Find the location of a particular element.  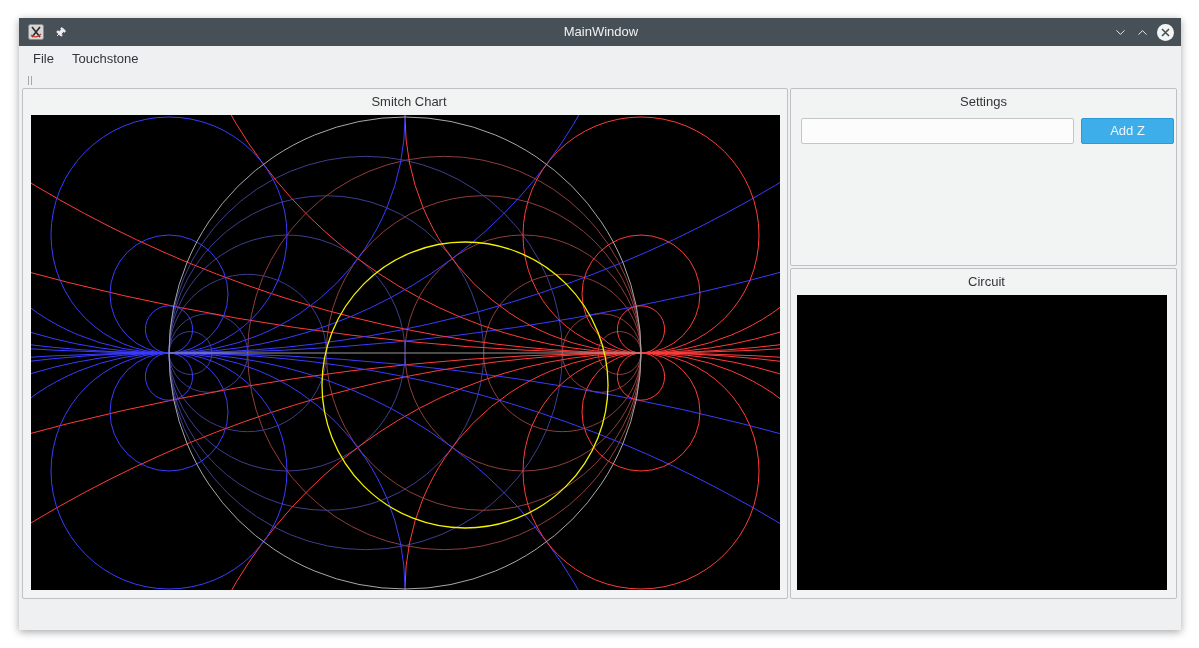

menu-item: Touchstone is located at coordinates (105, 59).